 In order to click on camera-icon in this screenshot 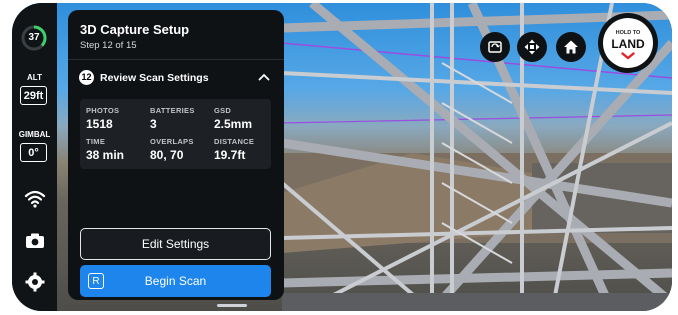, I will do `click(35, 241)`.